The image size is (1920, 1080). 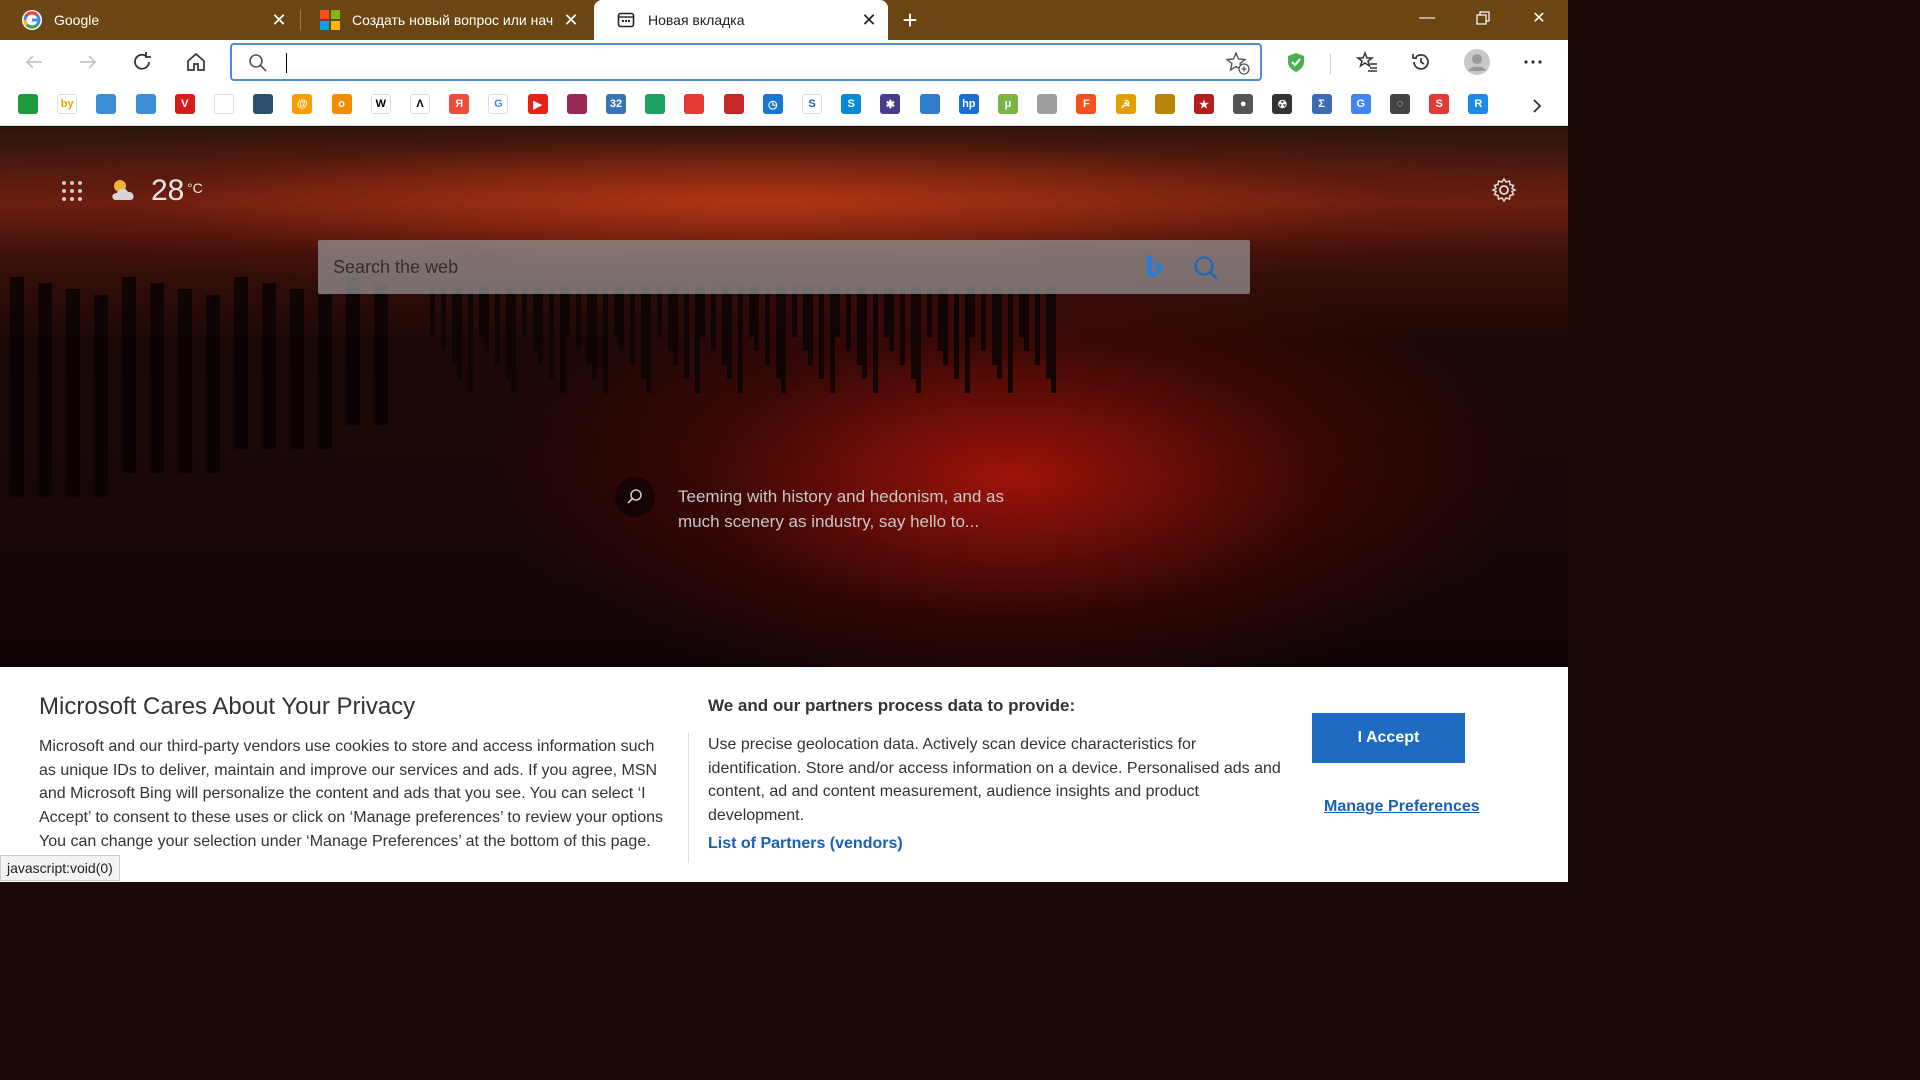 I want to click on extension-shield-button, so click(x=1296, y=62).